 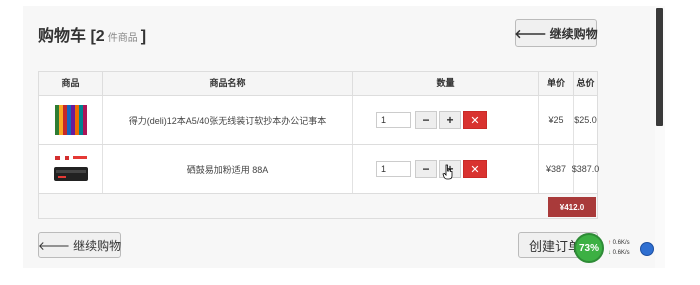 What do you see at coordinates (447, 172) in the screenshot?
I see `hand-cursor-icon` at bounding box center [447, 172].